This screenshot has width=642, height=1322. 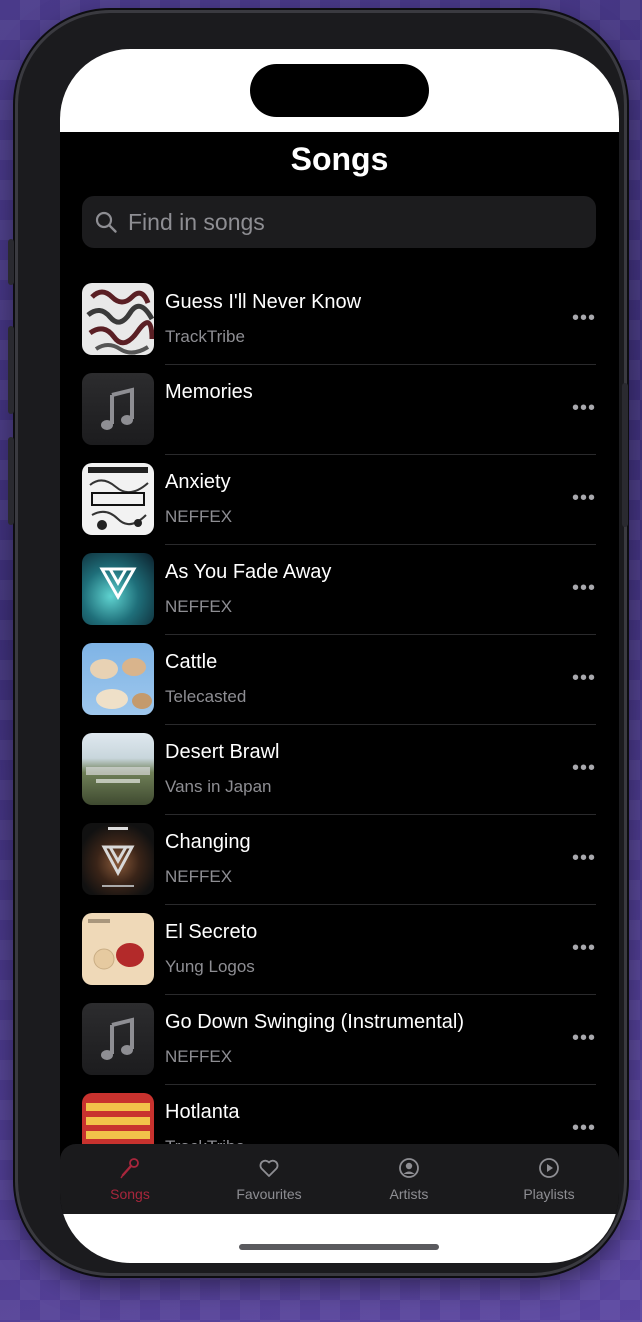 What do you see at coordinates (196, 221) in the screenshot?
I see `search-placeholder: Find in songs` at bounding box center [196, 221].